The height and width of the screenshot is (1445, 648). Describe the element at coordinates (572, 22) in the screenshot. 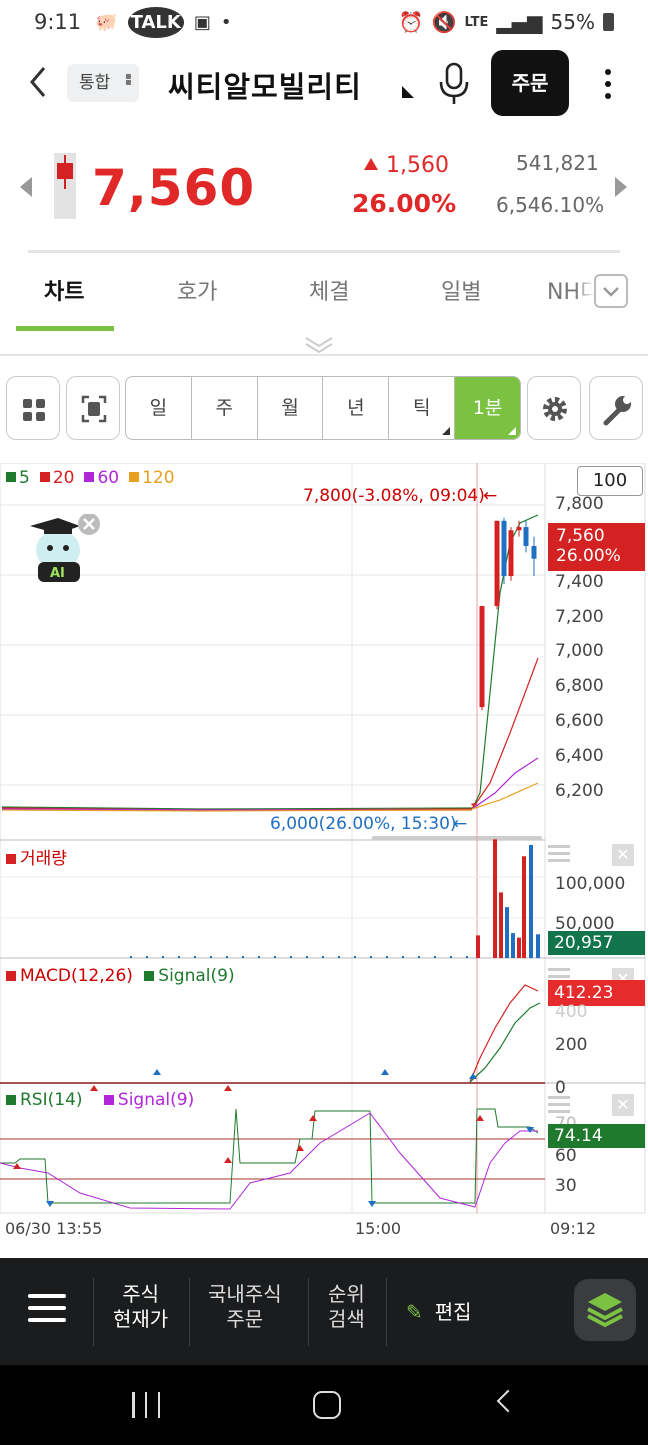

I see `battery-text: 55%` at that location.